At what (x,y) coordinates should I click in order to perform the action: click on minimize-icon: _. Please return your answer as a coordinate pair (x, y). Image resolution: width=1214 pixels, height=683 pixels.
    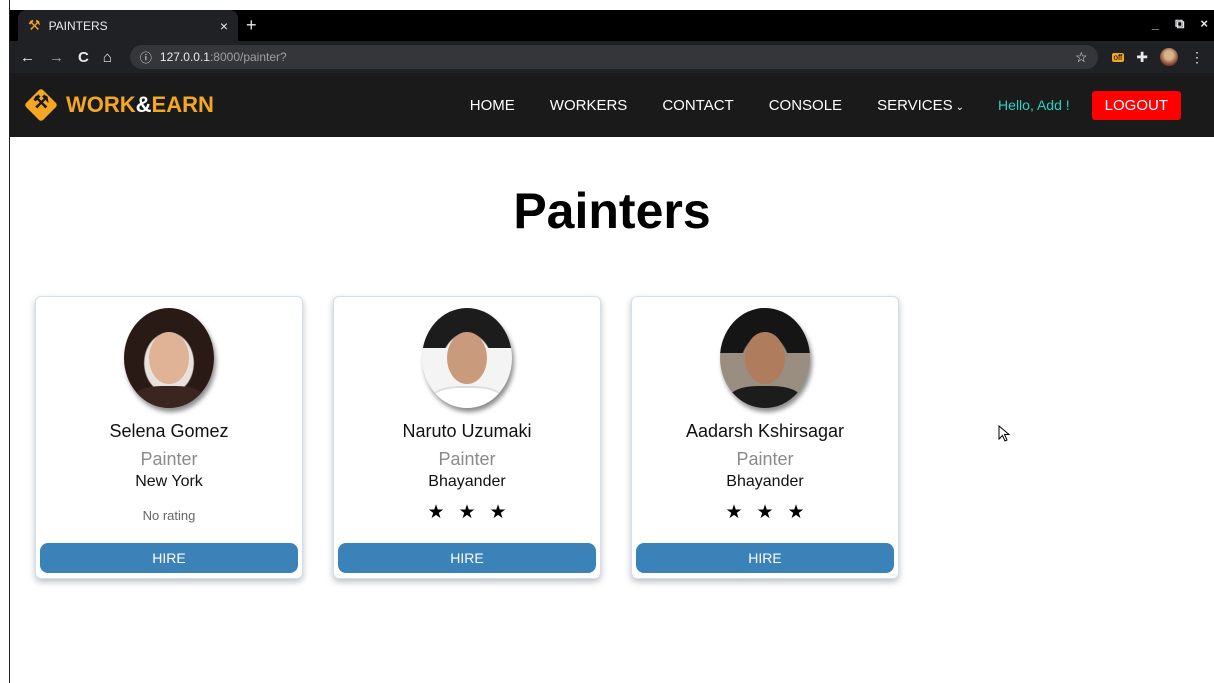
    Looking at the image, I should click on (1155, 24).